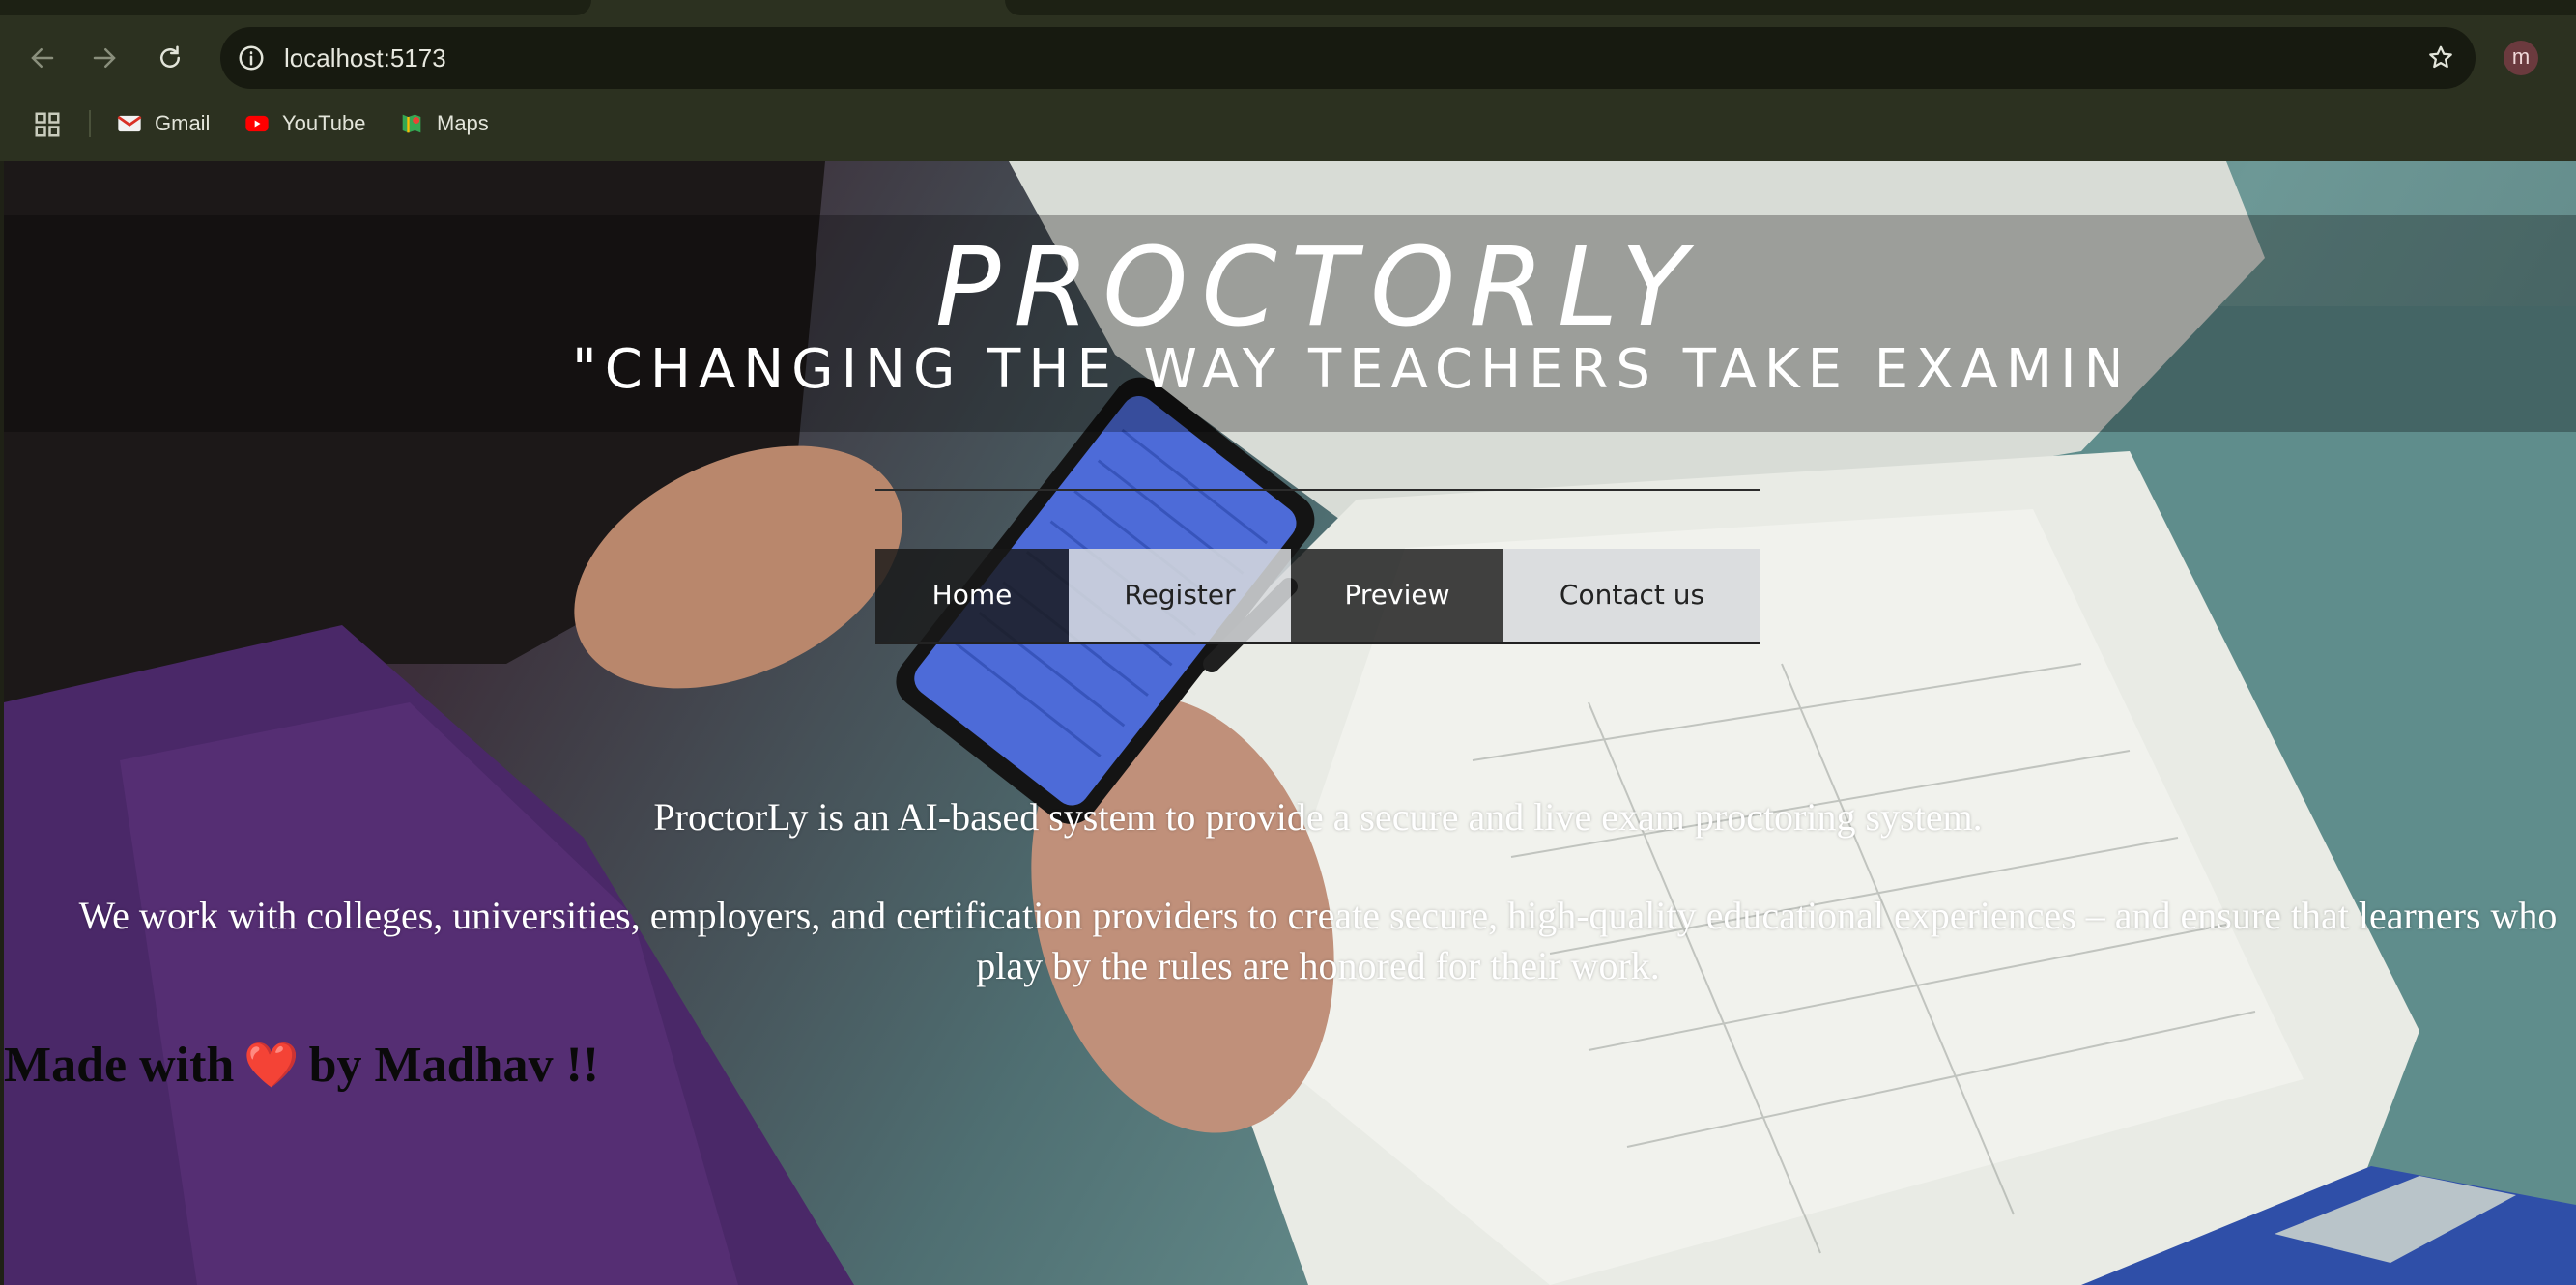  I want to click on footer-suffix: by Madhav !!, so click(454, 1065).